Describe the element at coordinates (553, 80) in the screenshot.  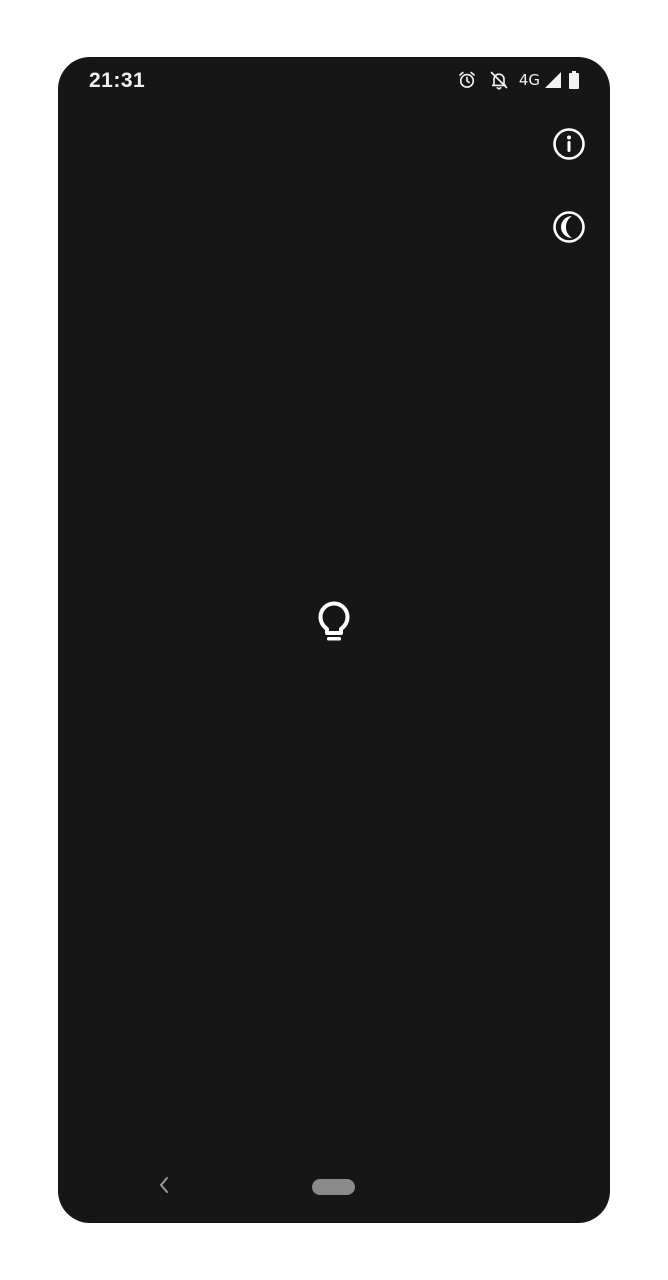
I see `cellular-signal-icon` at that location.